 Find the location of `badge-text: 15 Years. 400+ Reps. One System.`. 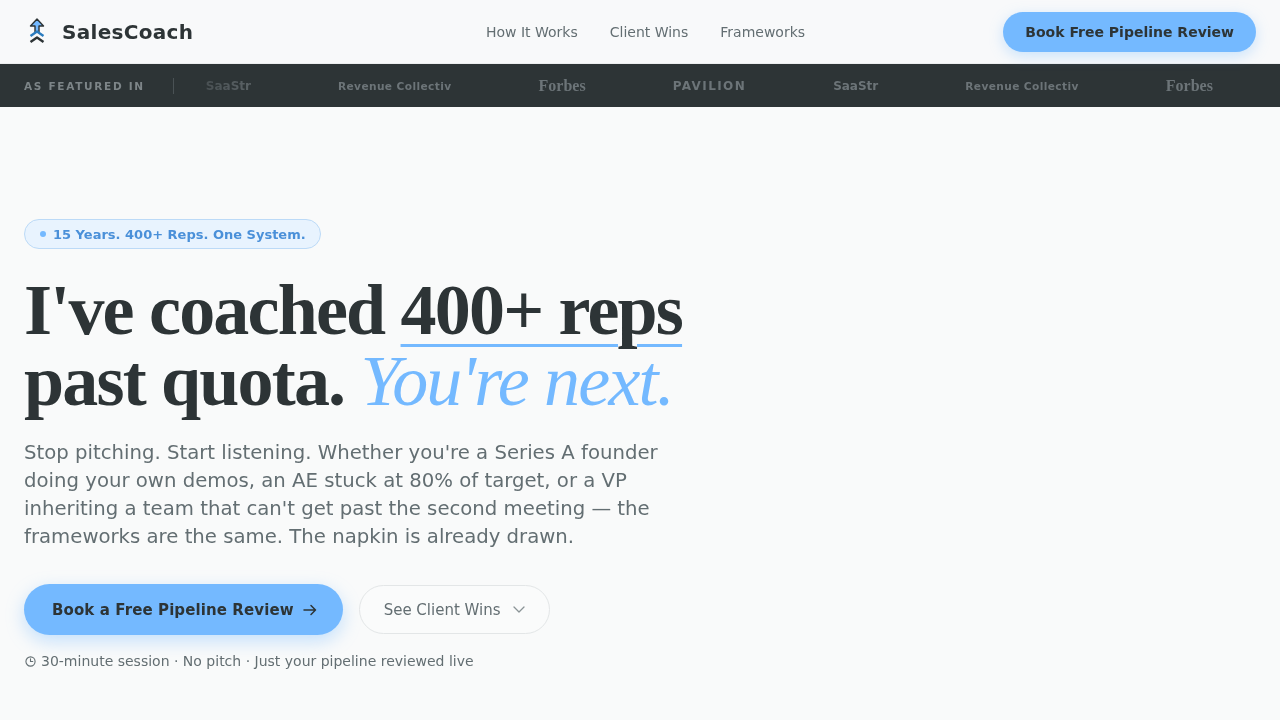

badge-text: 15 Years. 400+ Reps. One System. is located at coordinates (179, 234).